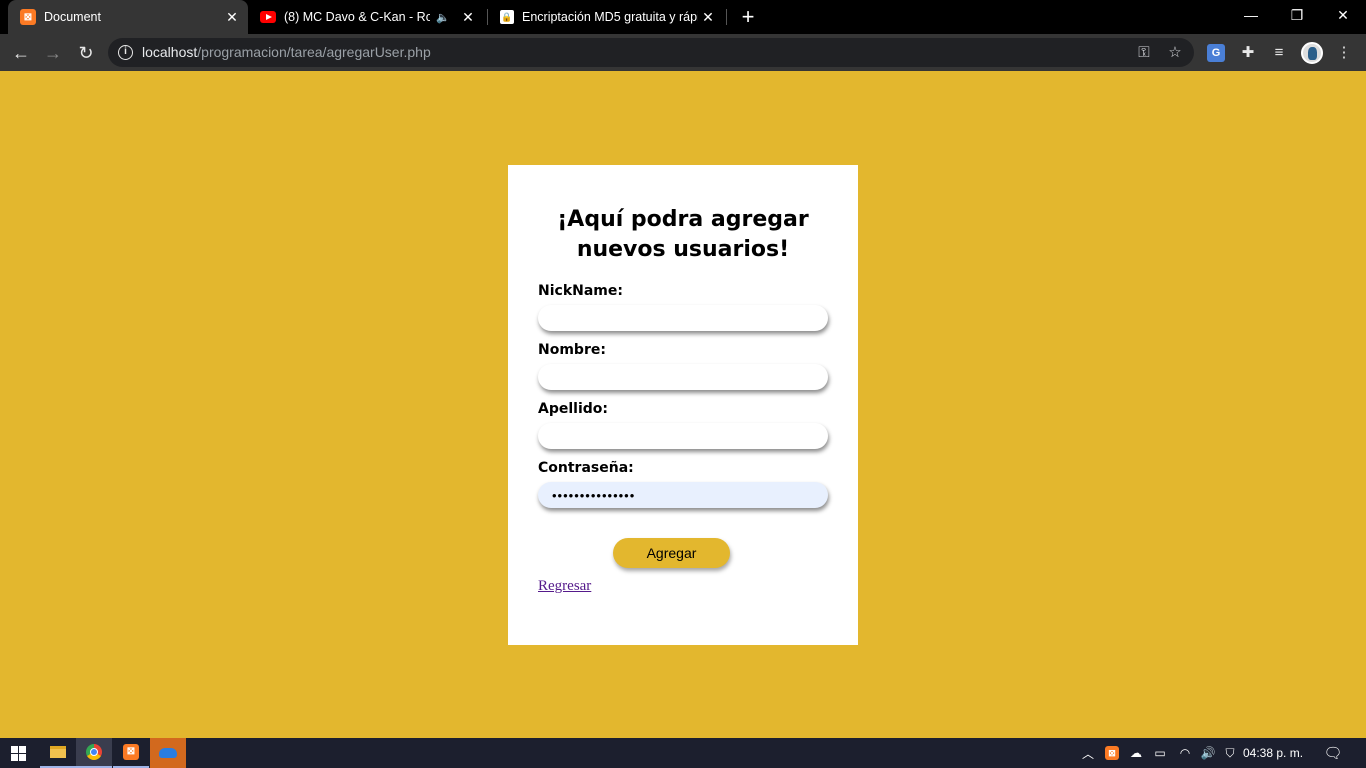  Describe the element at coordinates (683, 495) in the screenshot. I see `password-input` at that location.